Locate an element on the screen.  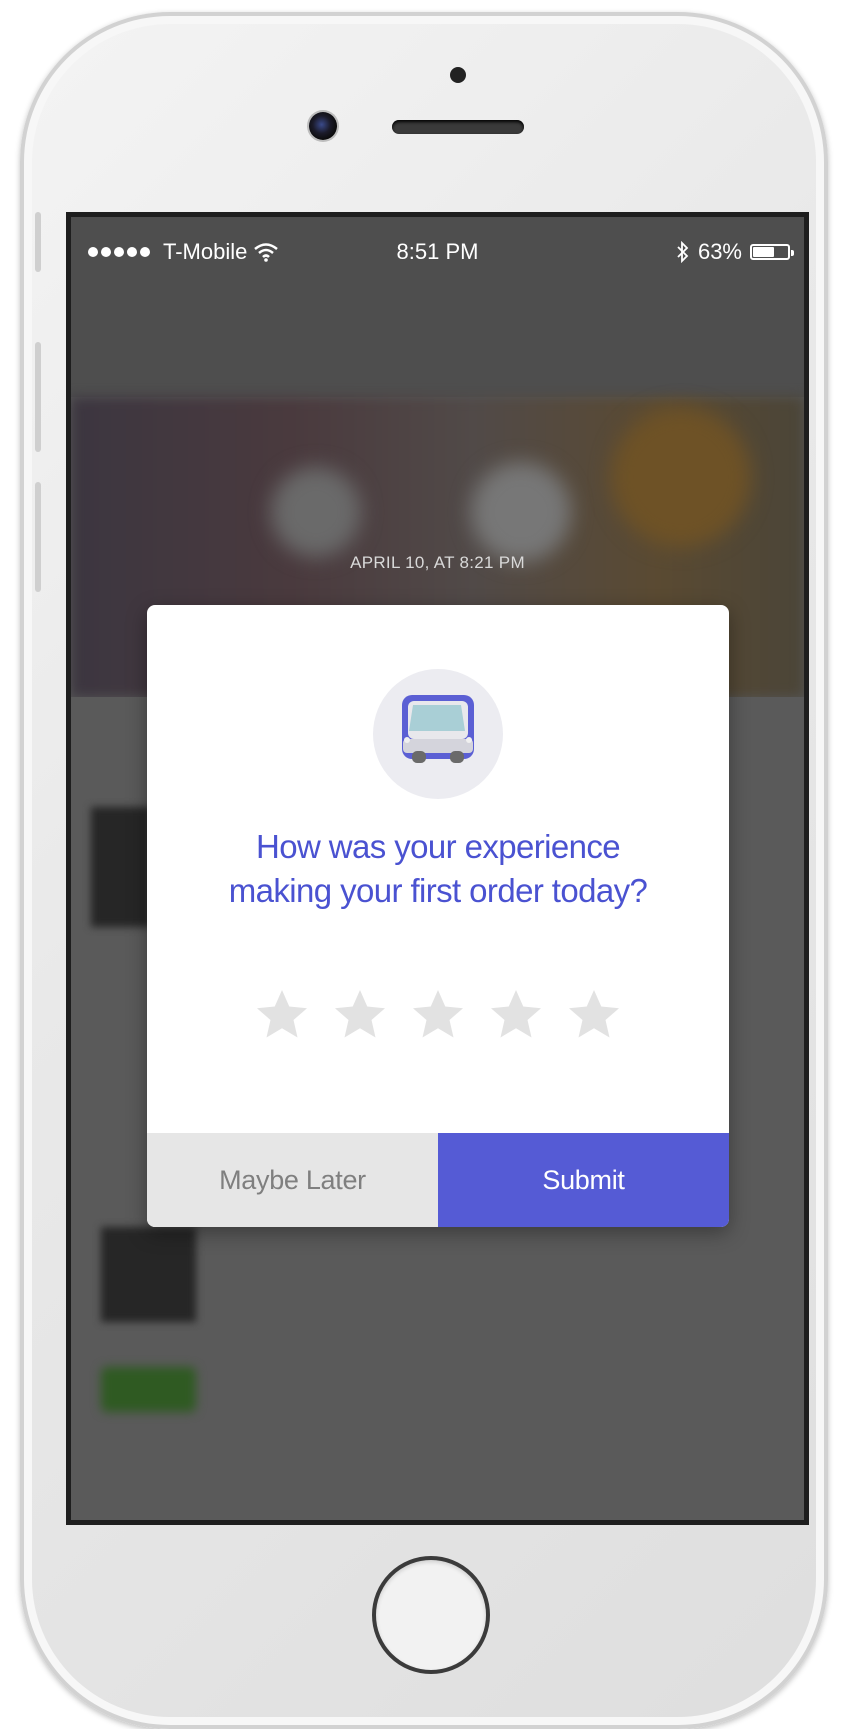
question-line-2: making your first order today? is located at coordinates (438, 890).